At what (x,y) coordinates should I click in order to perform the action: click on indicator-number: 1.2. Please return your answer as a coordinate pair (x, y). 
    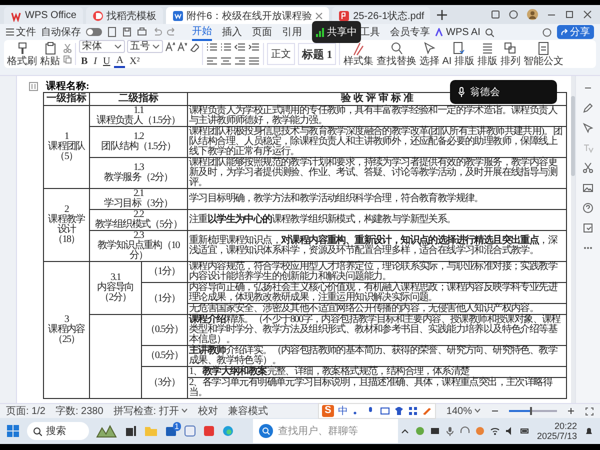
    Looking at the image, I should click on (139, 137).